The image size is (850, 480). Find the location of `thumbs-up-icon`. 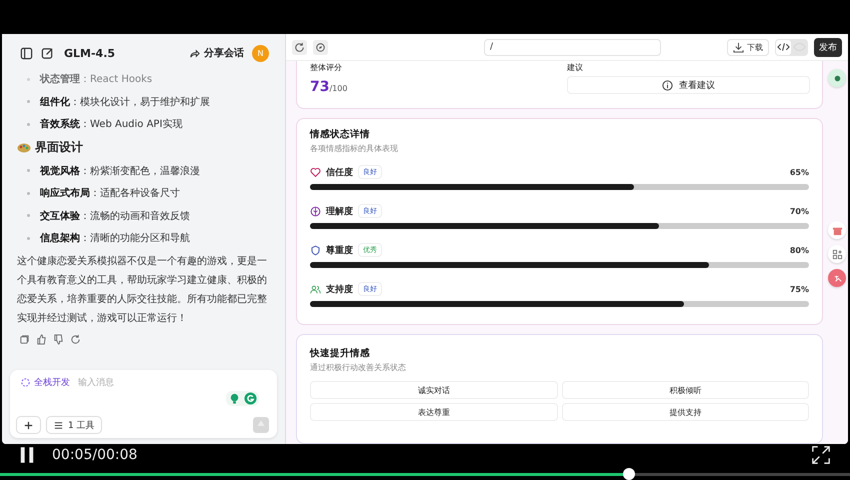

thumbs-up-icon is located at coordinates (41, 339).